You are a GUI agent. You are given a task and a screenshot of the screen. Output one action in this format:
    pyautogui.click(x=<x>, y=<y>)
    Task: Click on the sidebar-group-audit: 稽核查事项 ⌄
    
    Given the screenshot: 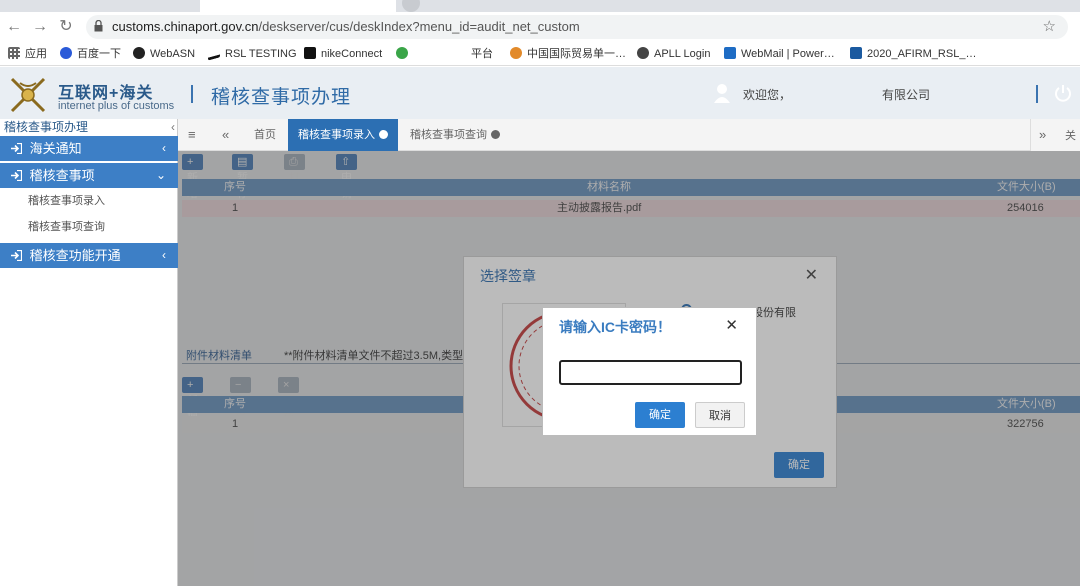 What is the action you would take?
    pyautogui.click(x=89, y=175)
    